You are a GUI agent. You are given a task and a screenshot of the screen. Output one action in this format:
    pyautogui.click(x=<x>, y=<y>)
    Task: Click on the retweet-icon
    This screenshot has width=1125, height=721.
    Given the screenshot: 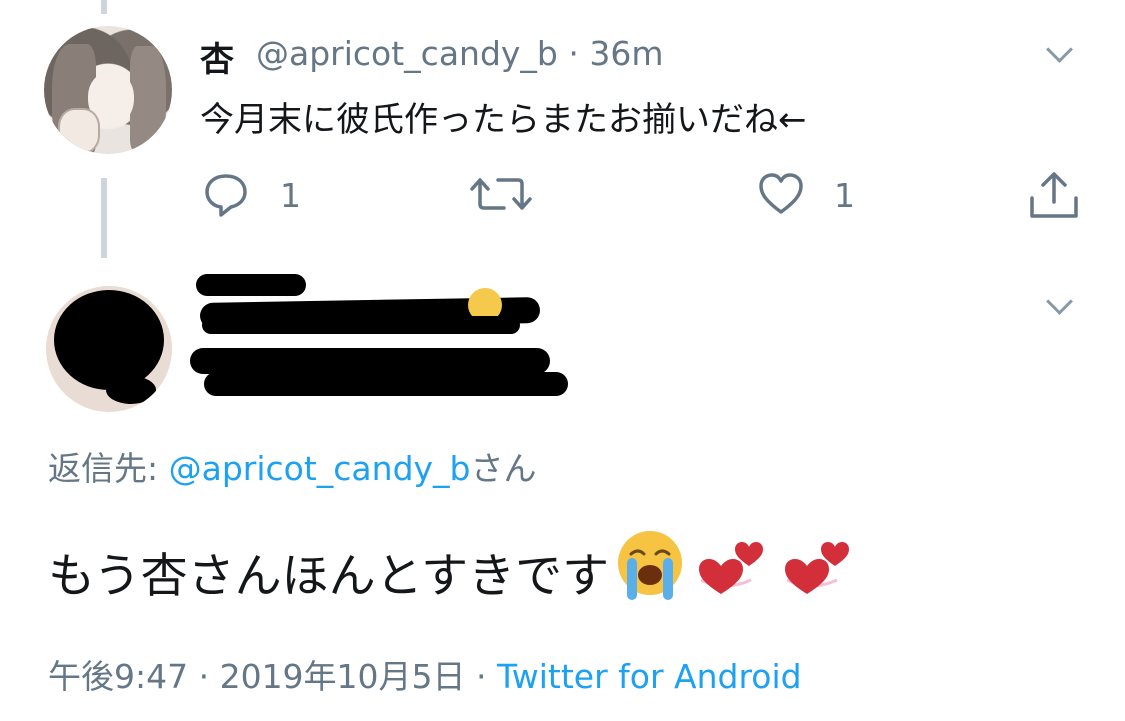 What is the action you would take?
    pyautogui.click(x=501, y=194)
    